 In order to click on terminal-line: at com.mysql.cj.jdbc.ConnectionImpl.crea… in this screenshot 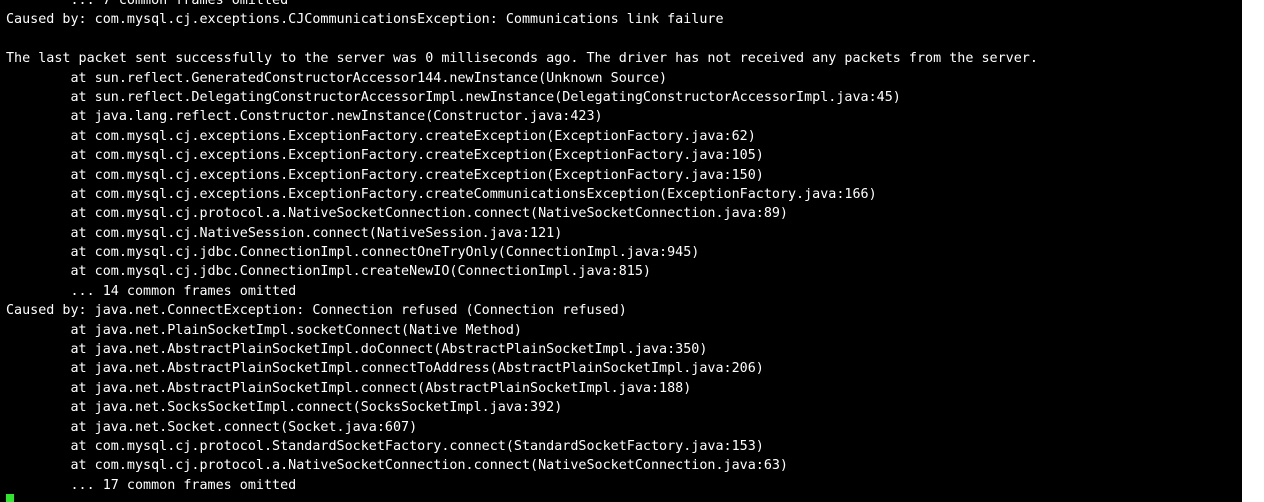, I will do `click(328, 272)`.